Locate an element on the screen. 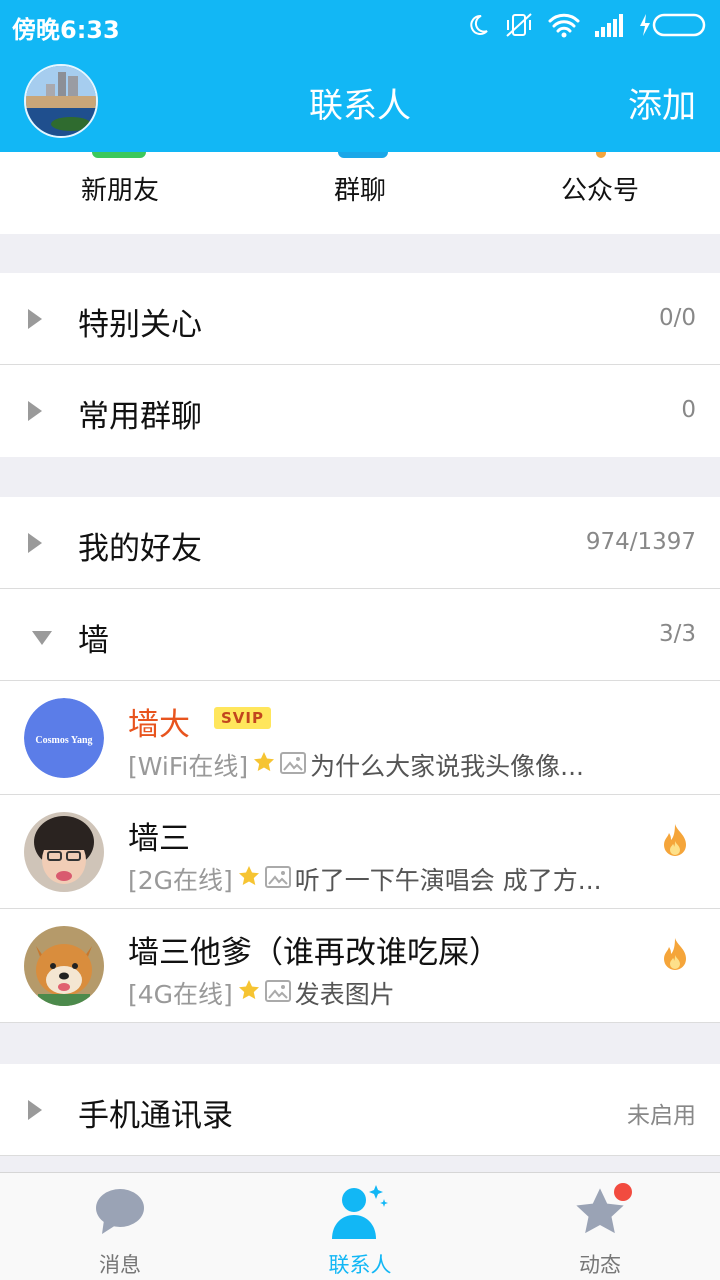 The width and height of the screenshot is (720, 1280). avatar-image: Cosmos Yang is located at coordinates (64, 738).